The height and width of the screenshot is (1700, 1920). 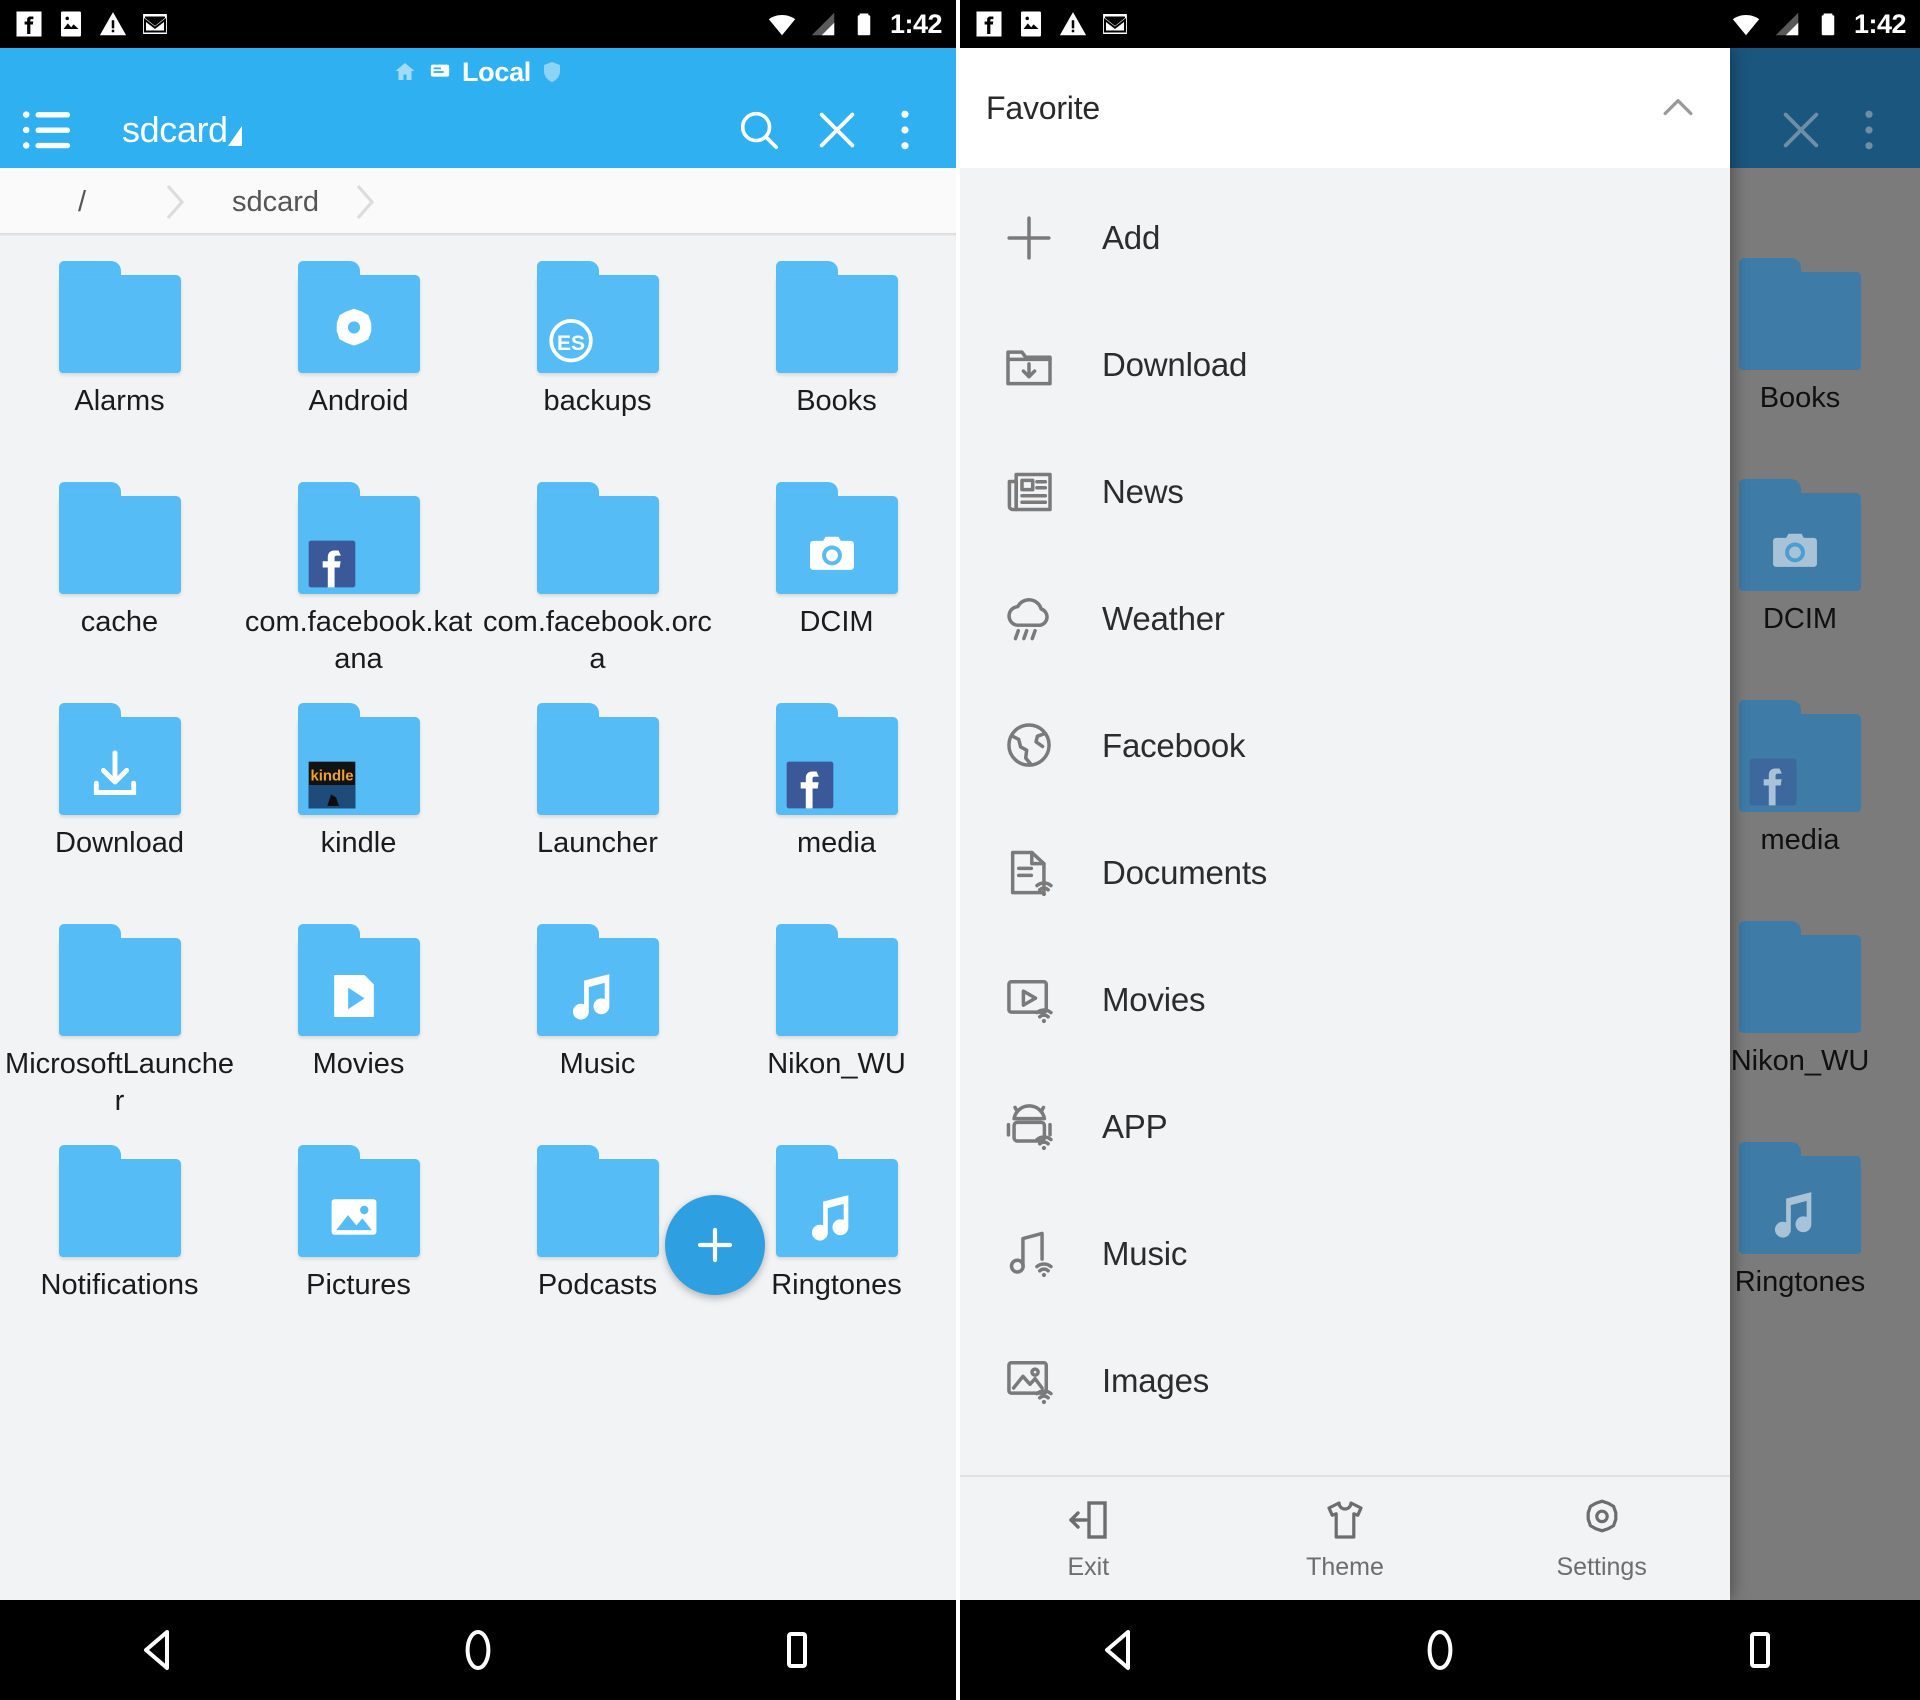 I want to click on file-item: kindle kindle, so click(x=358, y=791).